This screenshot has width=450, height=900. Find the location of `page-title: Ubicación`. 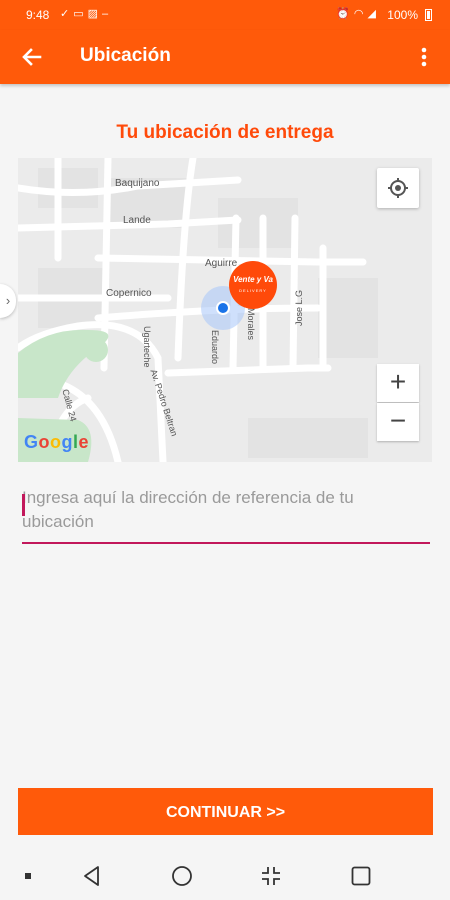

page-title: Ubicación is located at coordinates (125, 55).